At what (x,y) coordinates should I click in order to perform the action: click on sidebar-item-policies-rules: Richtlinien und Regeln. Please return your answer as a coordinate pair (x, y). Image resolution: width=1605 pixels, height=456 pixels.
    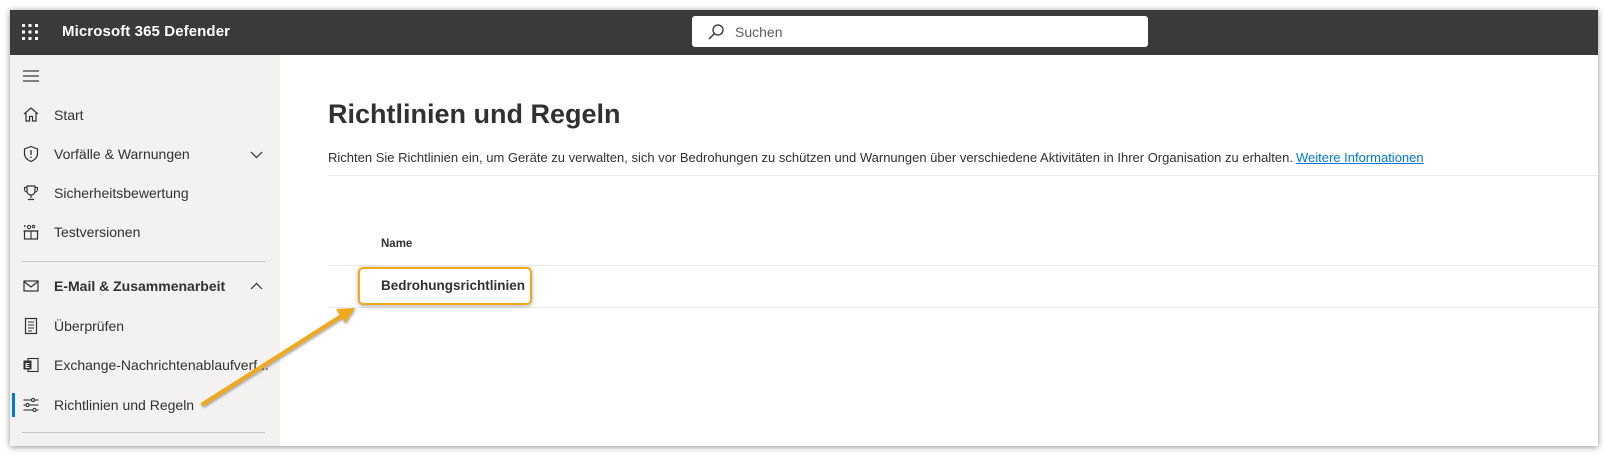
    Looking at the image, I should click on (145, 405).